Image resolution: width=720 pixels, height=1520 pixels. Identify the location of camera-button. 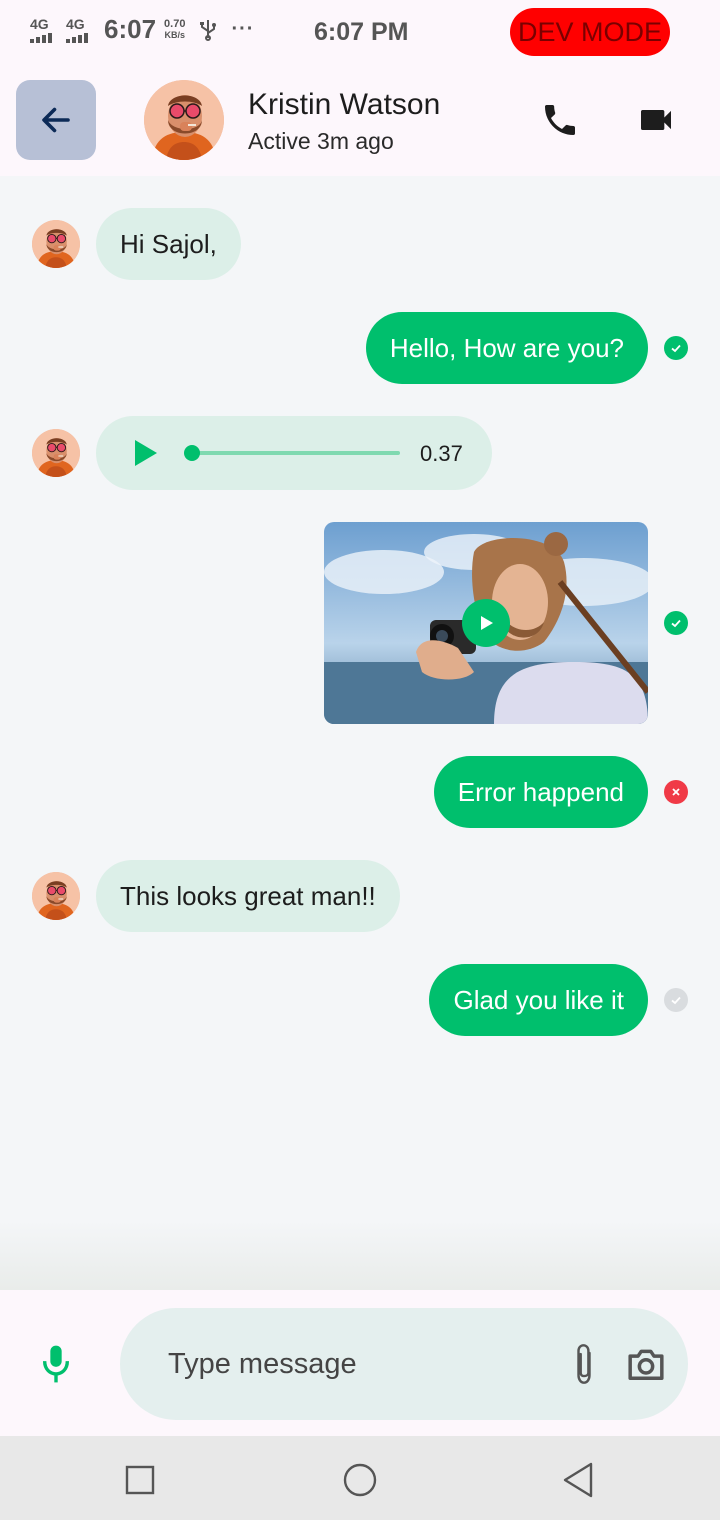
(646, 1364).